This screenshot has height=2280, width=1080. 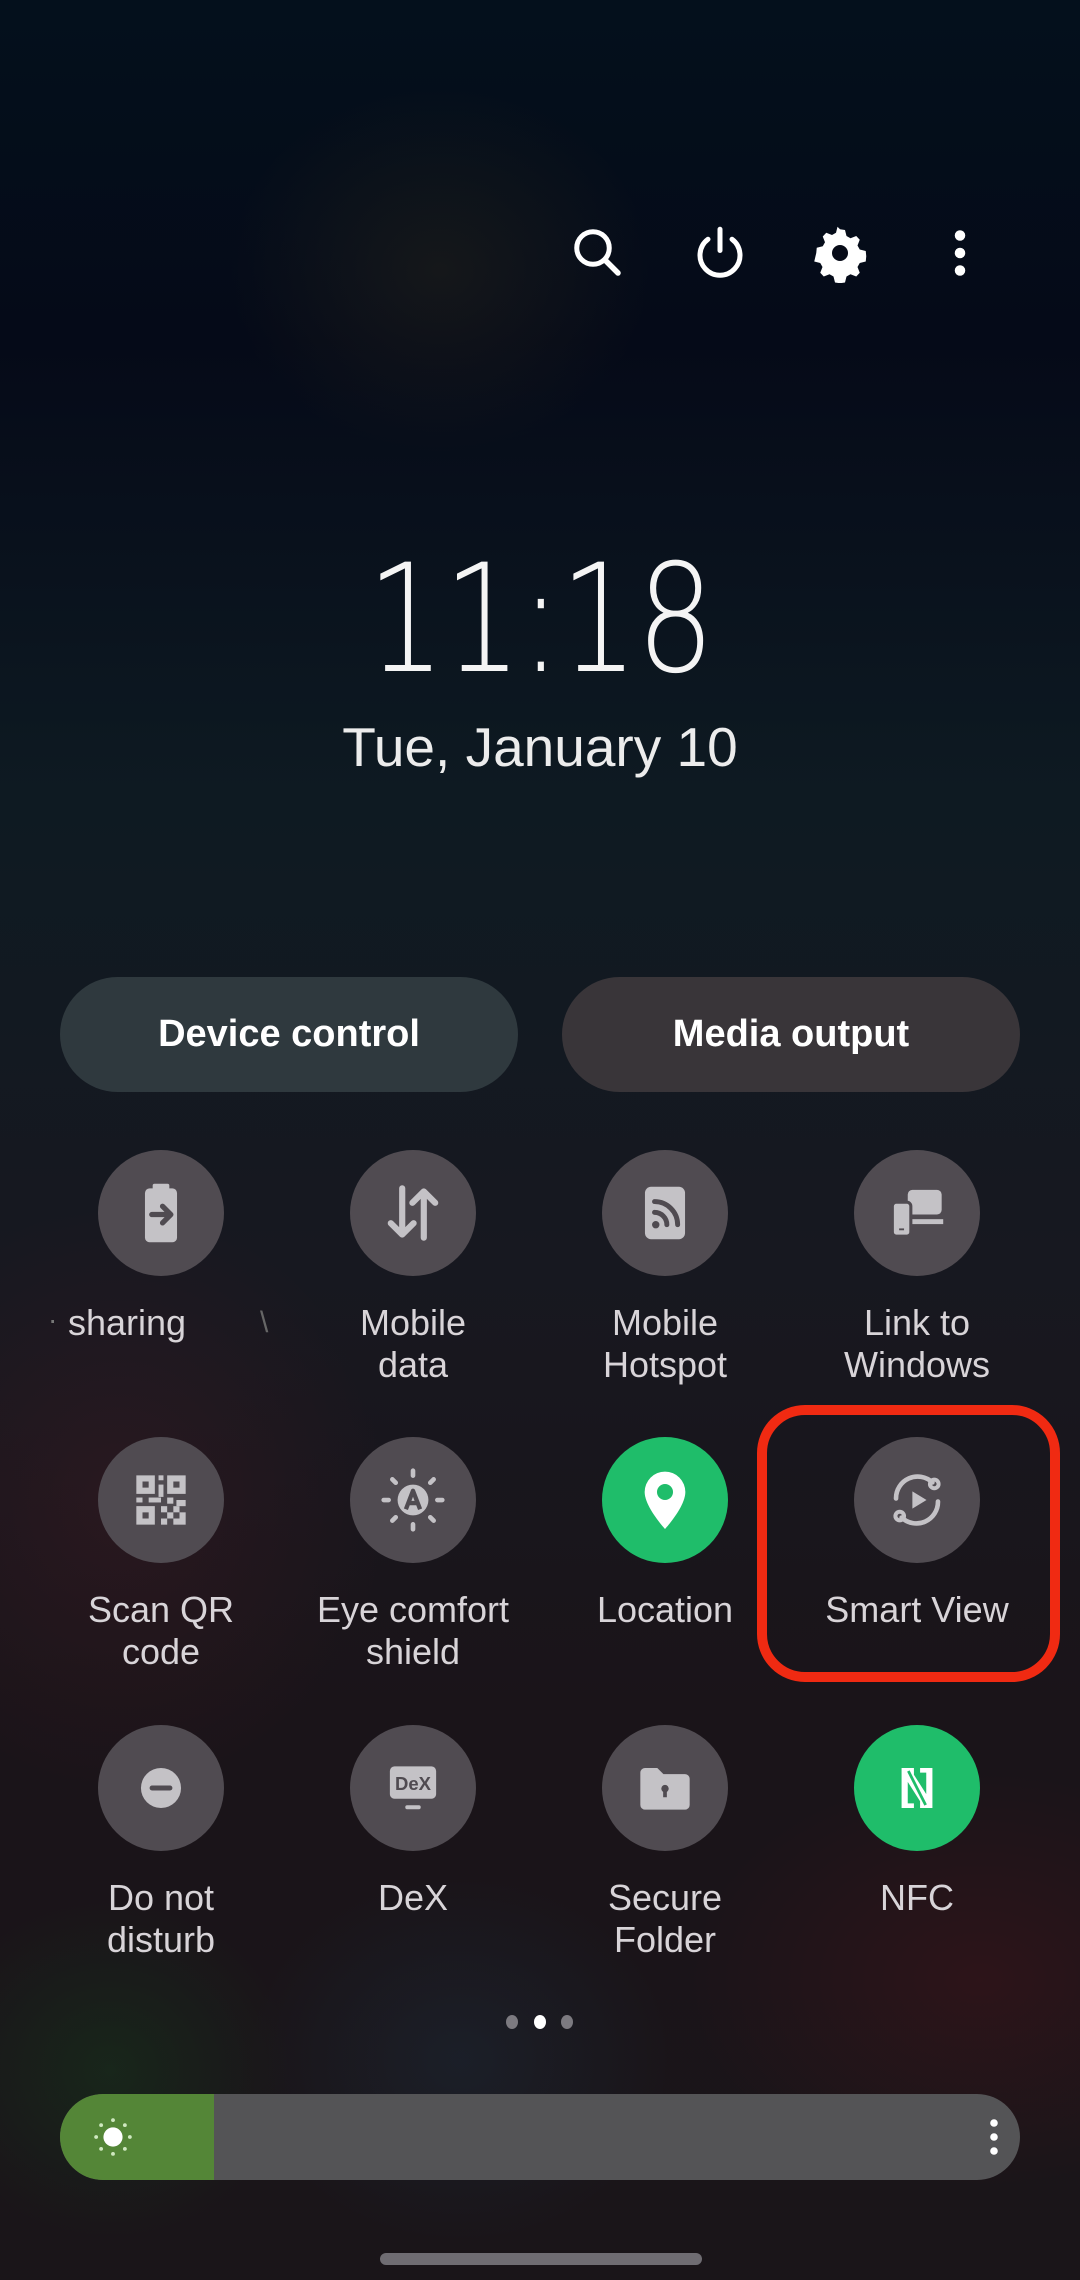 I want to click on tile-secure-folder: Secure Folder, so click(x=665, y=1843).